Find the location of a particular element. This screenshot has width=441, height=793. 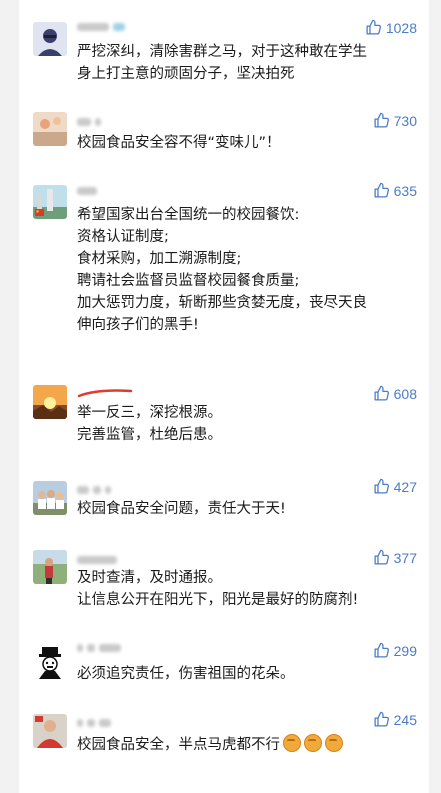

comment-text: 校园食品安全问题，责任大于天! is located at coordinates (181, 509).